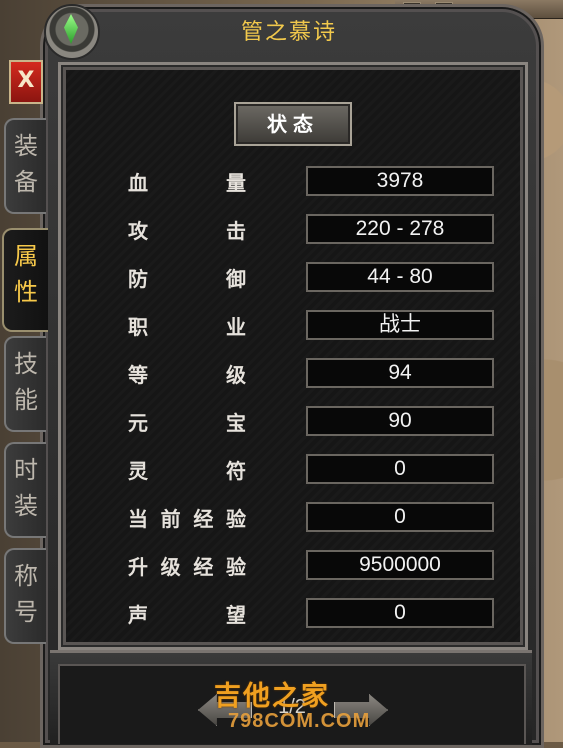  I want to click on watermark-site: 798COM.COM, so click(299, 721).